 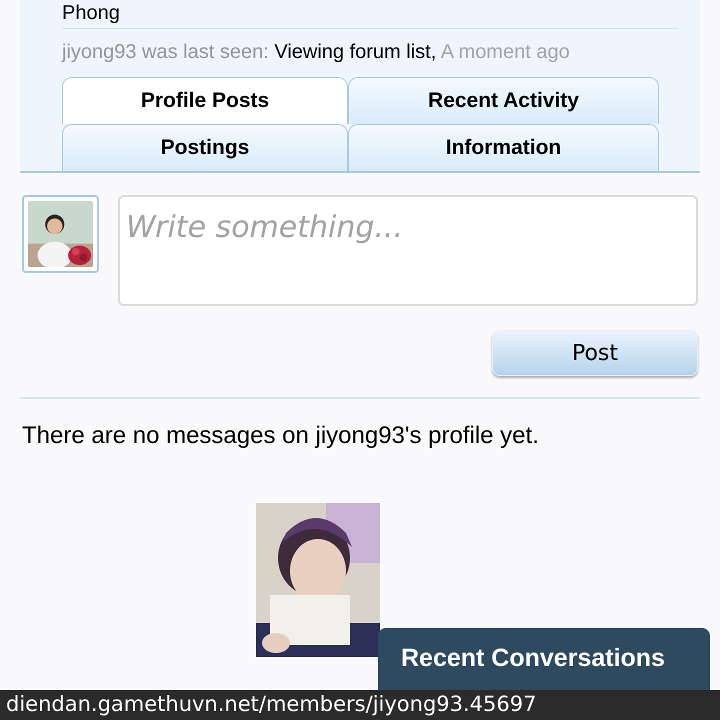 I want to click on tab: Profile Posts, so click(x=205, y=100).